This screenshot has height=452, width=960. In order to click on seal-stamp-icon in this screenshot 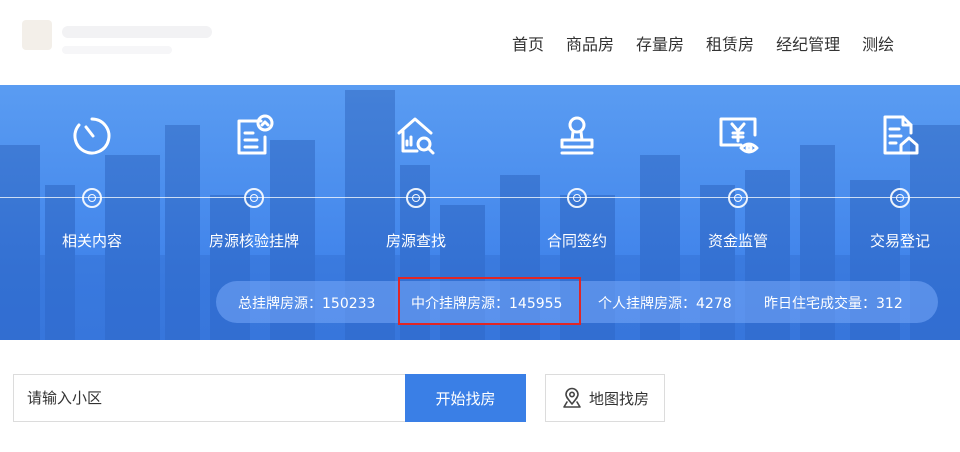, I will do `click(577, 135)`.